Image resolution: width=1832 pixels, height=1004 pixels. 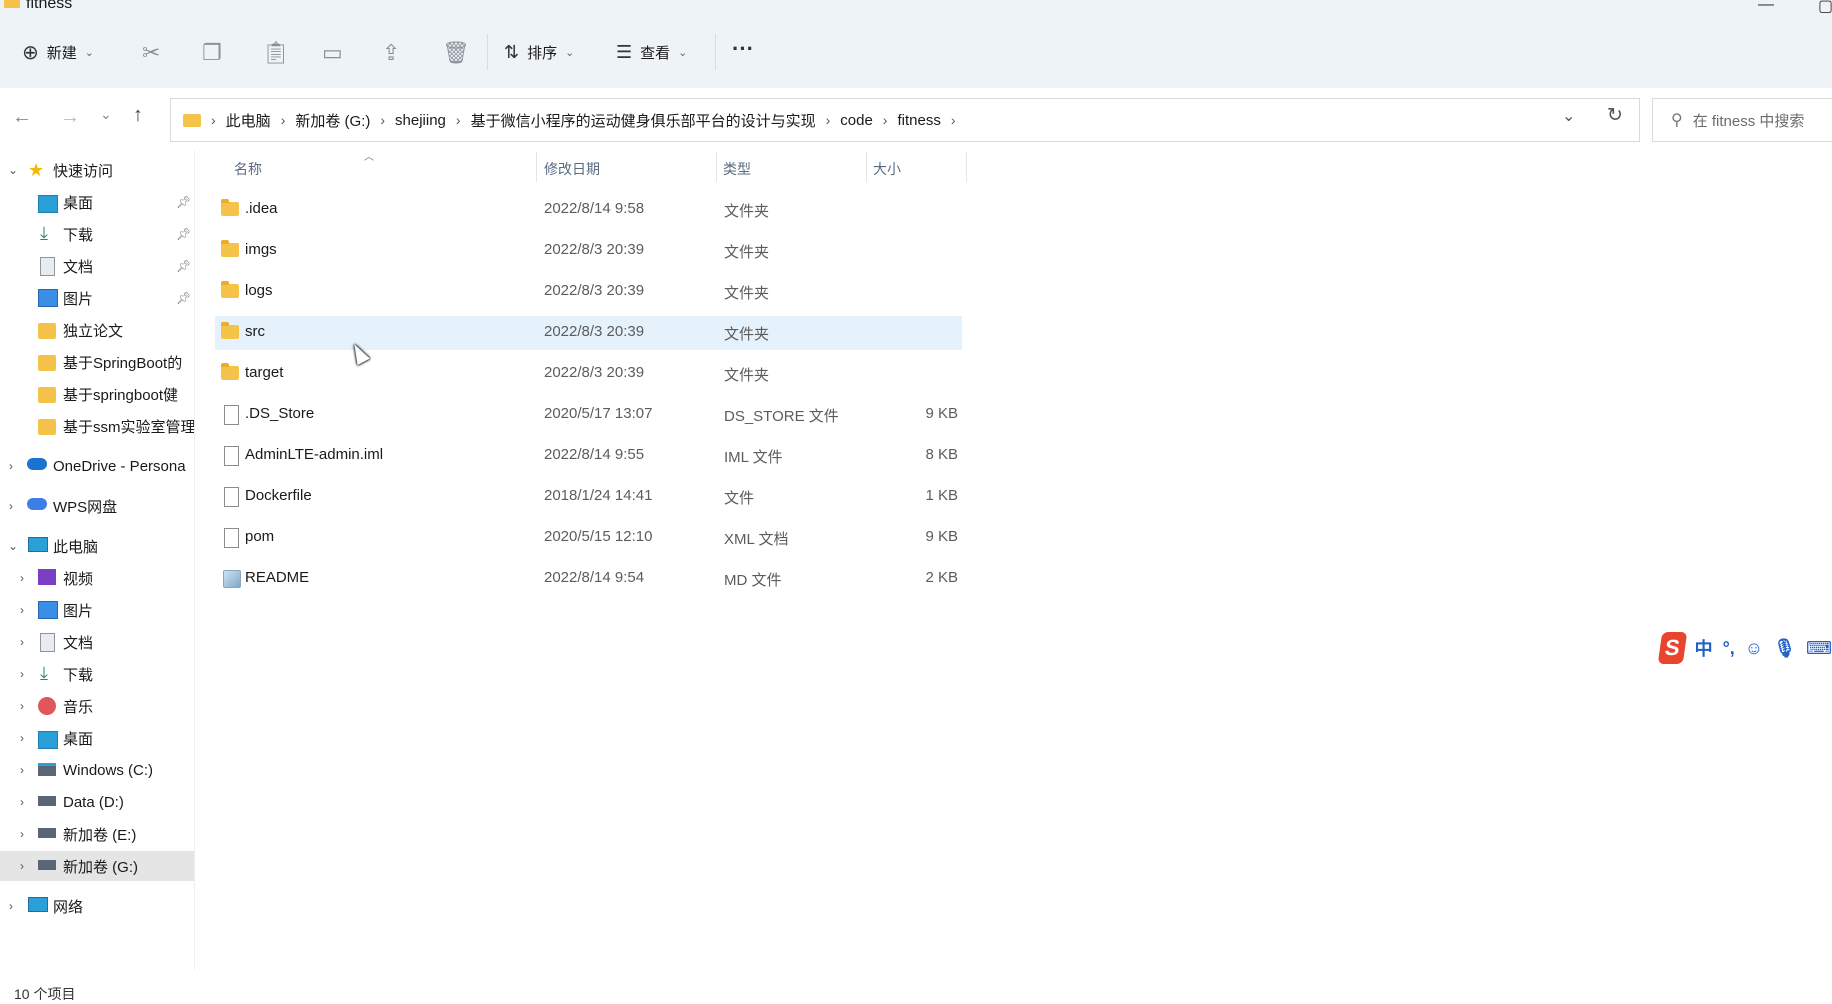 What do you see at coordinates (624, 52) in the screenshot?
I see `view-list-icon: ☰` at bounding box center [624, 52].